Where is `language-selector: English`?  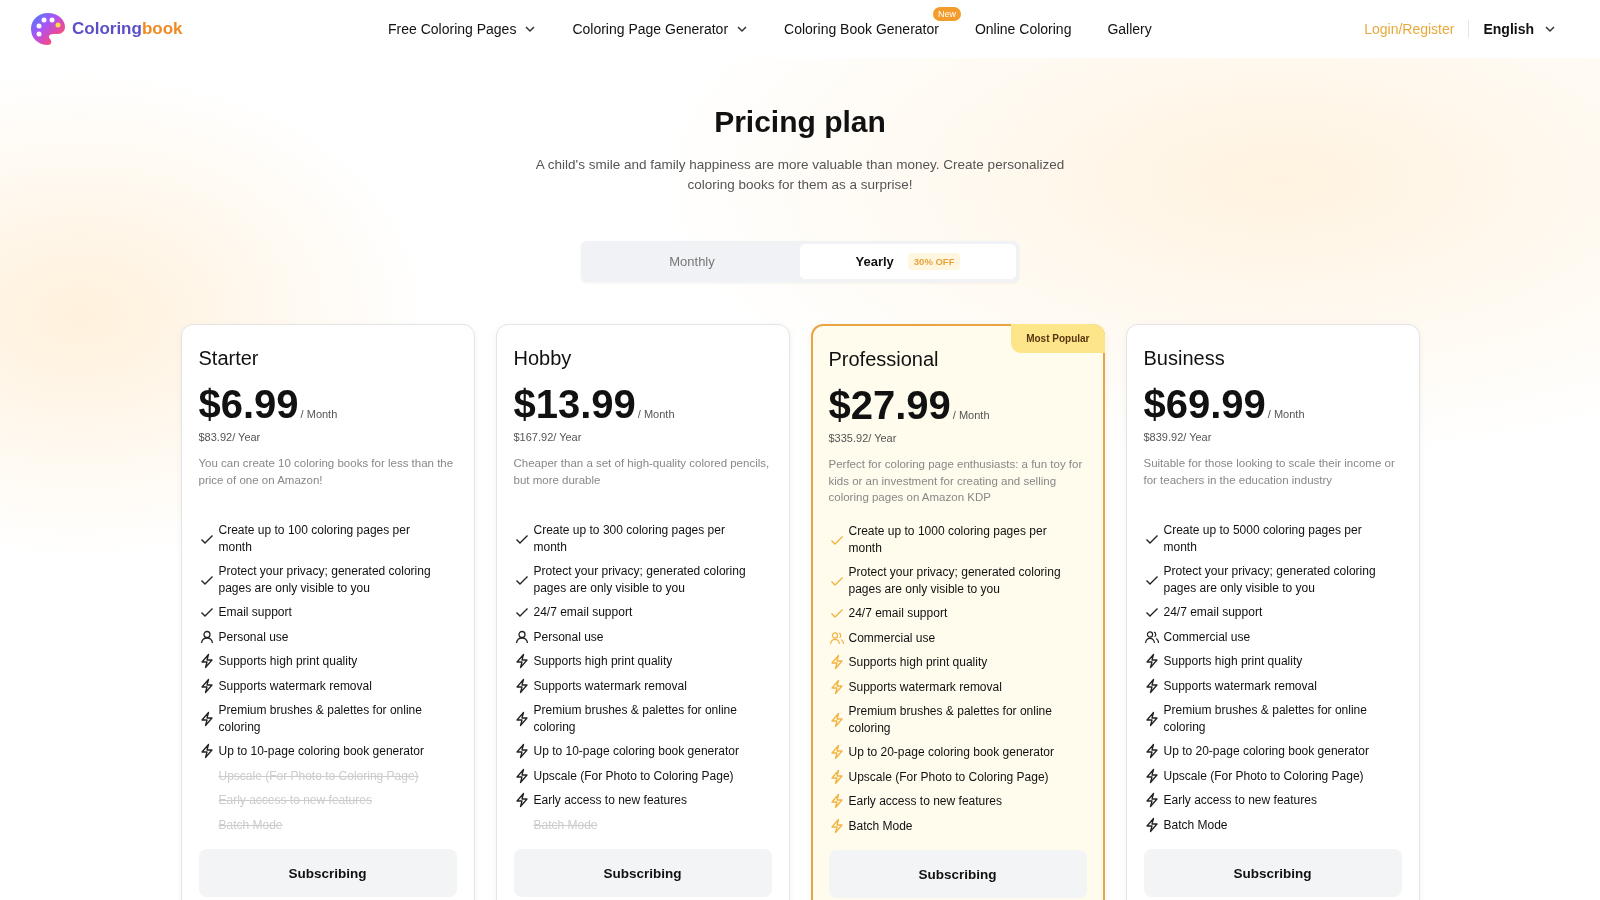
language-selector: English is located at coordinates (1519, 29).